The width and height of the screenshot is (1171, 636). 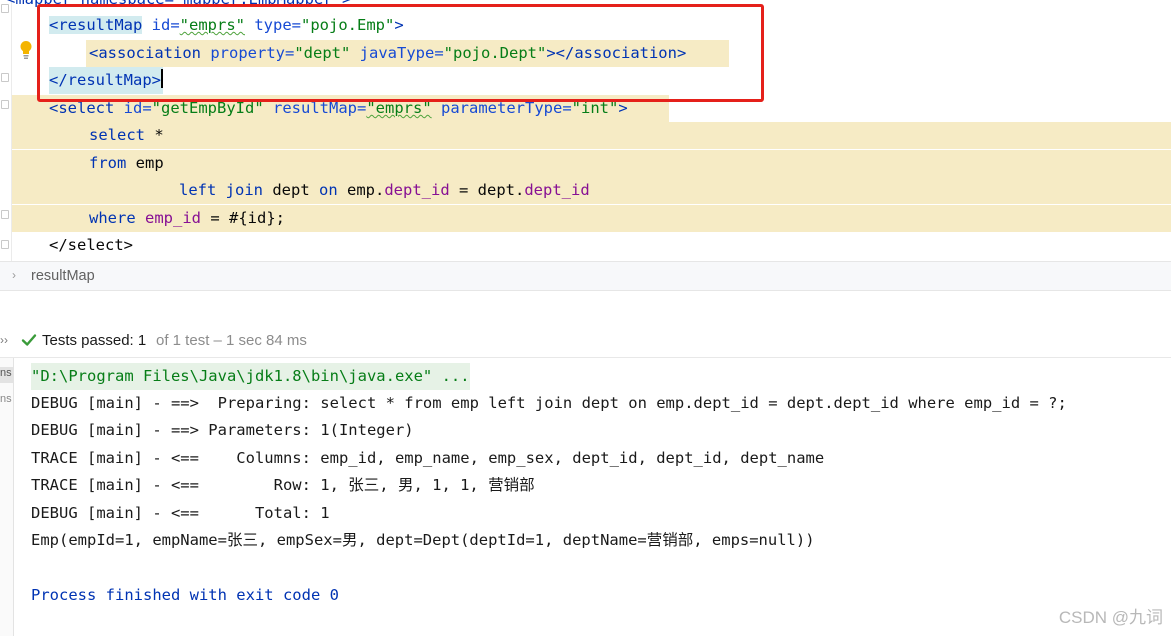 I want to click on panel-gap, so click(x=585, y=308).